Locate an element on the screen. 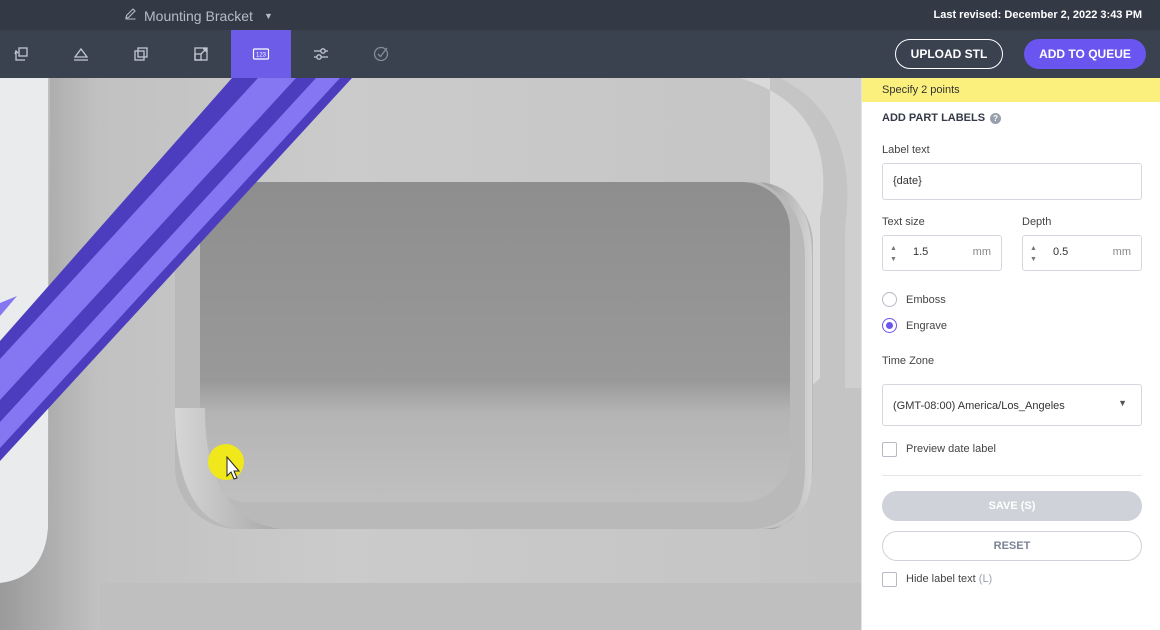 This screenshot has width=1160, height=630. check-icon is located at coordinates (381, 54).